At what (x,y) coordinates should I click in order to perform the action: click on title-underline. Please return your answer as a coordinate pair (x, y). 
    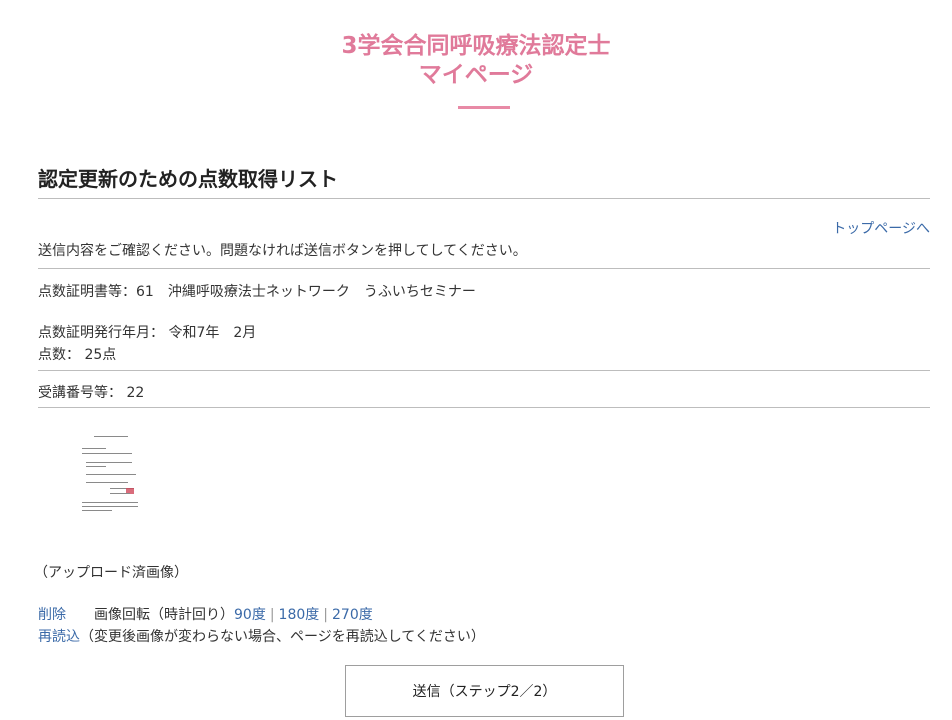
    Looking at the image, I should click on (484, 107).